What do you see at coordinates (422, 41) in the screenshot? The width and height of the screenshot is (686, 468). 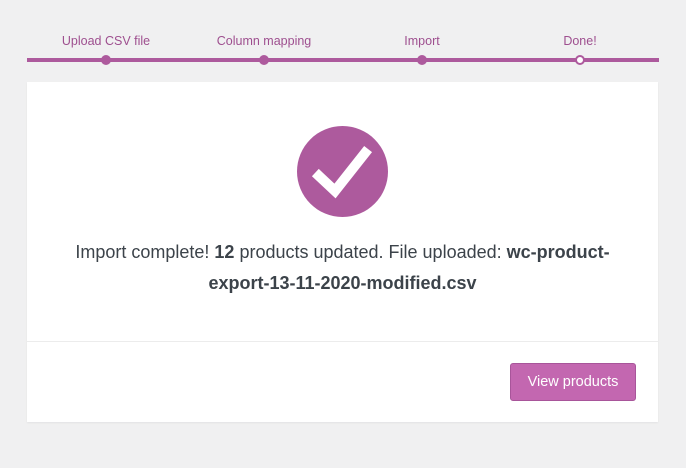 I see `step-label: Import` at bounding box center [422, 41].